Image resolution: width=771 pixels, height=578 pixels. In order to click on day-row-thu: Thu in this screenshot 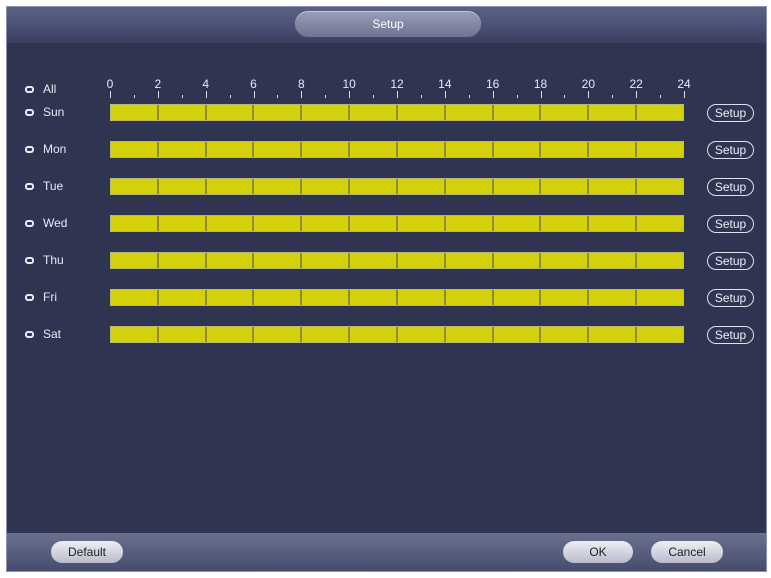, I will do `click(44, 260)`.